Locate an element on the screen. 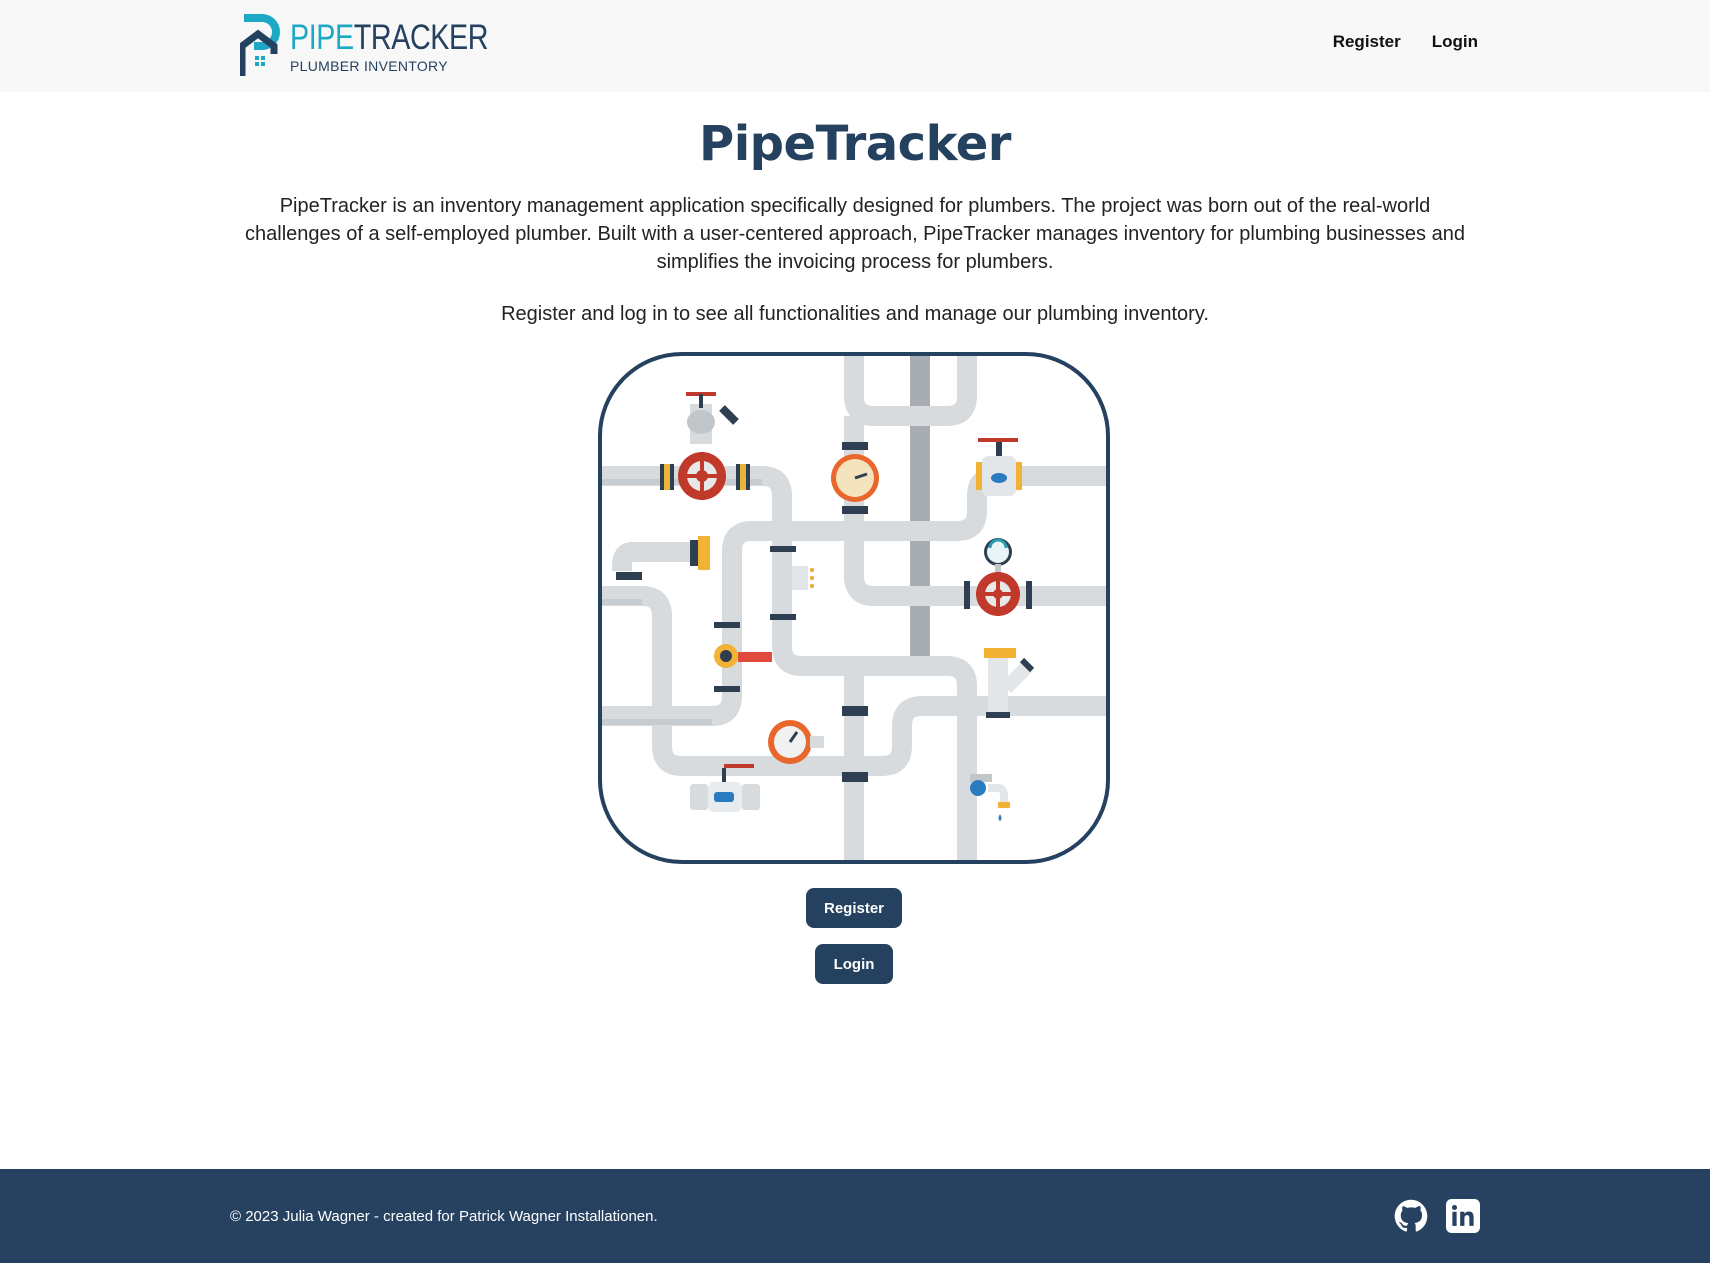 The width and height of the screenshot is (1710, 1263). plumbing-pipes-illustration is located at coordinates (854, 608).